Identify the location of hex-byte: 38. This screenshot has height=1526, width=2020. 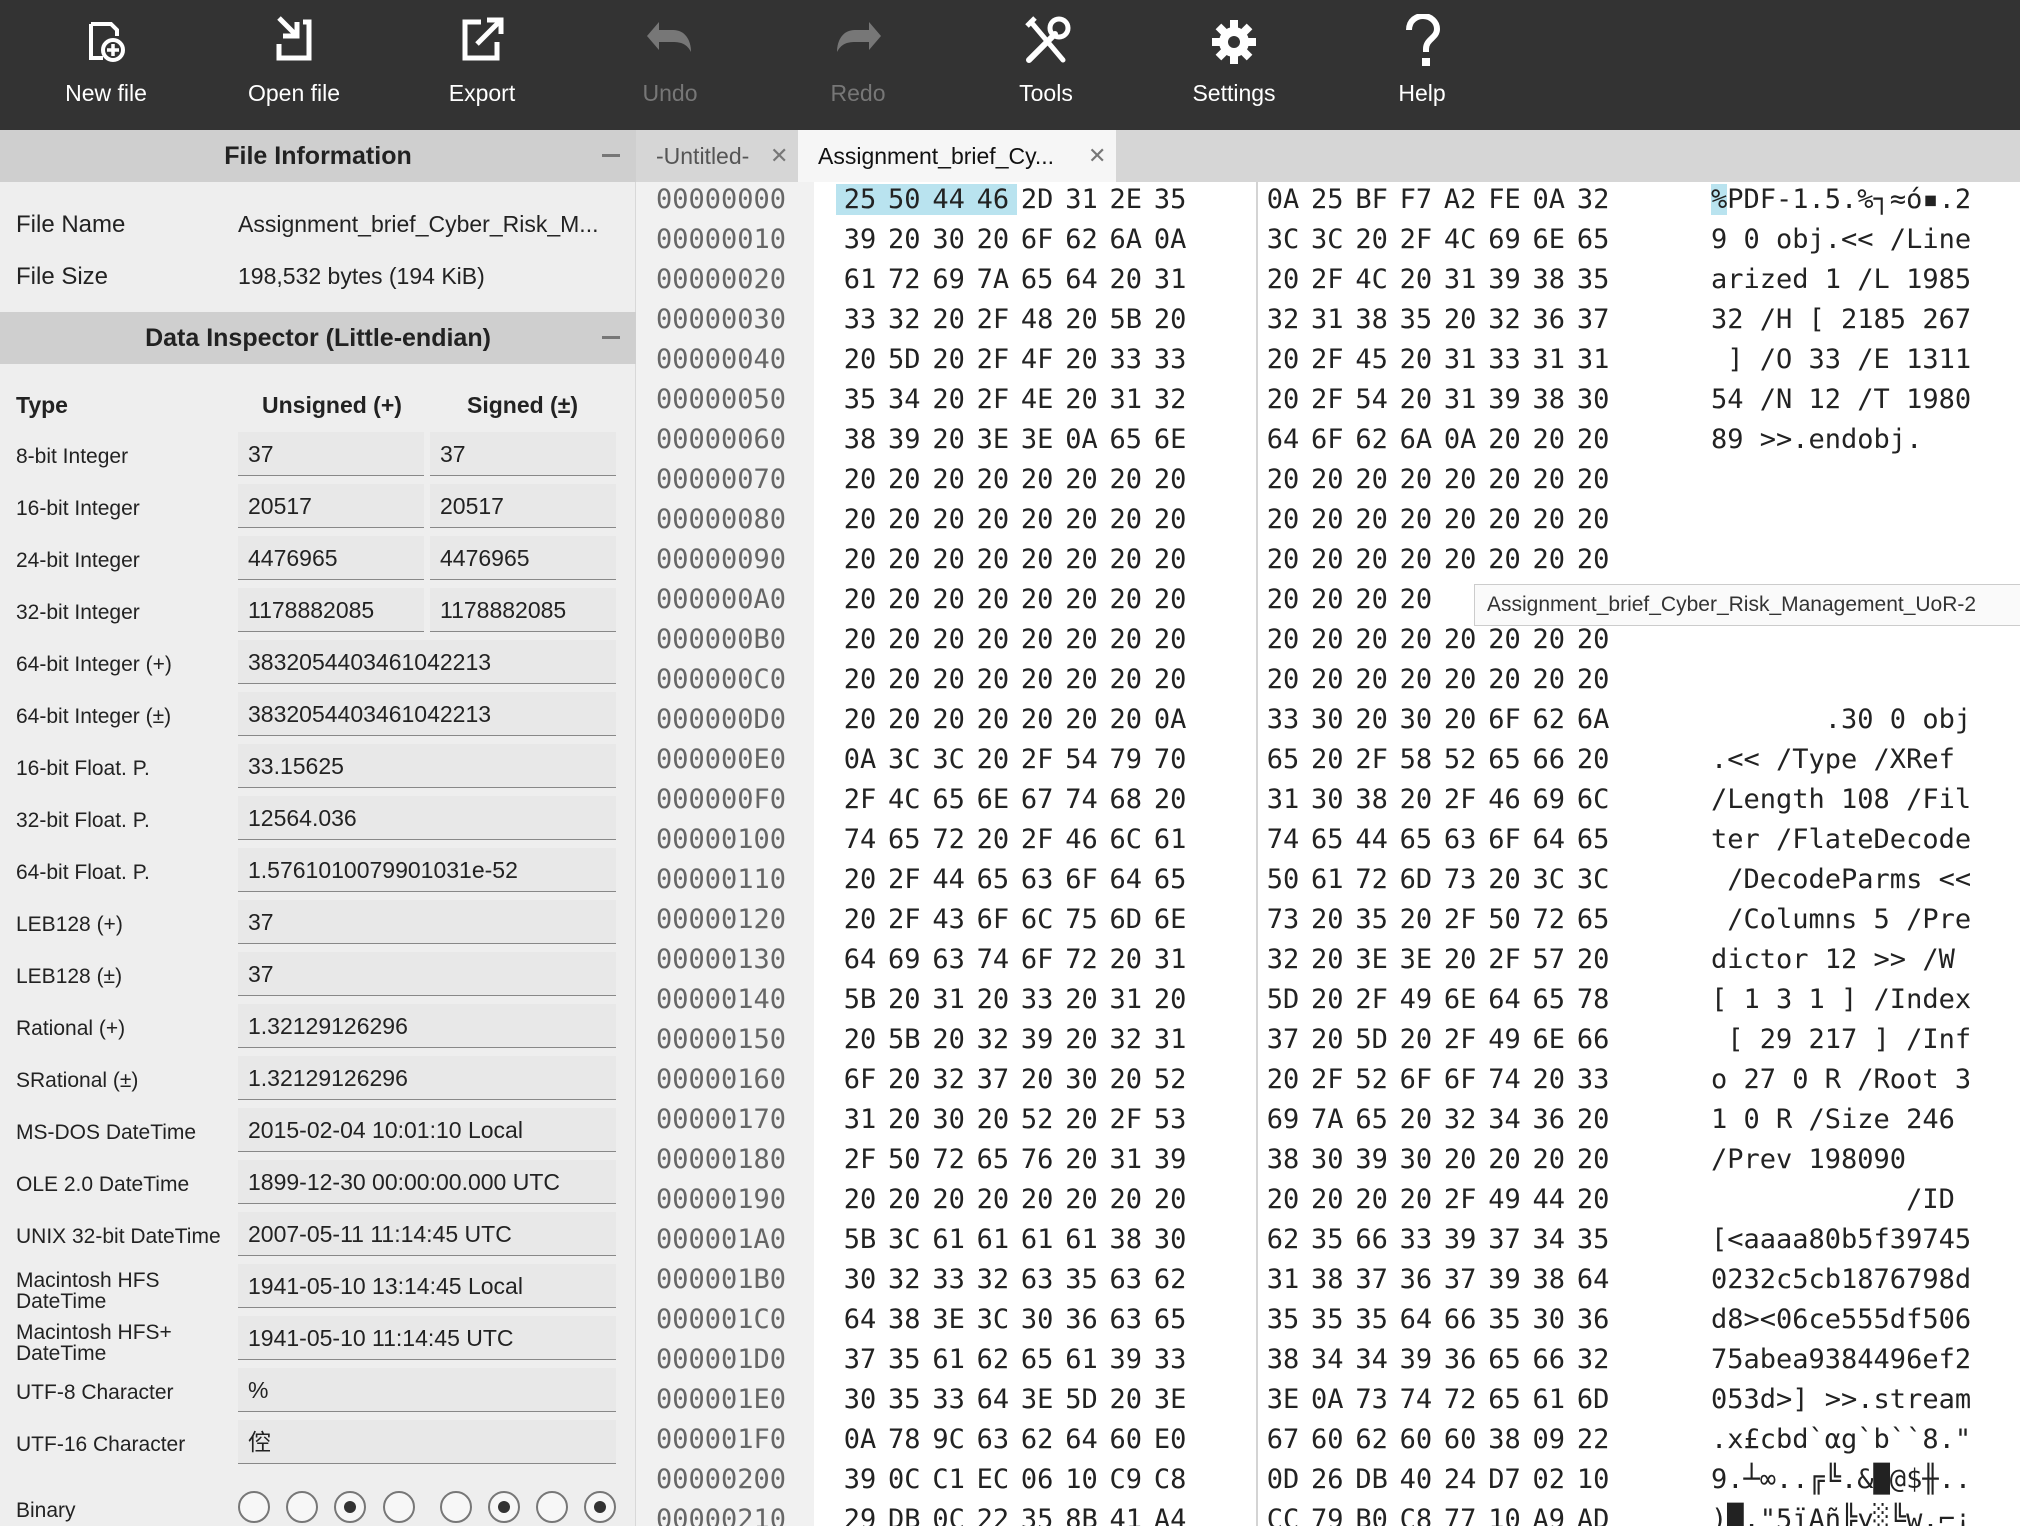
(1126, 1239).